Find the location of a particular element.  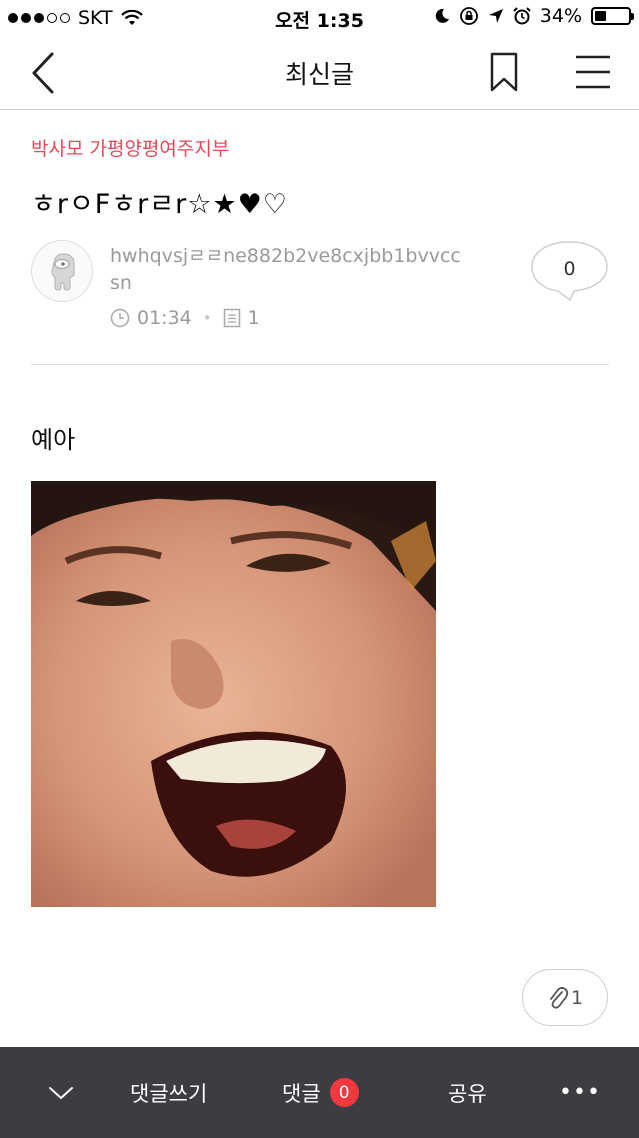

share-button: 공유 is located at coordinates (467, 1092).